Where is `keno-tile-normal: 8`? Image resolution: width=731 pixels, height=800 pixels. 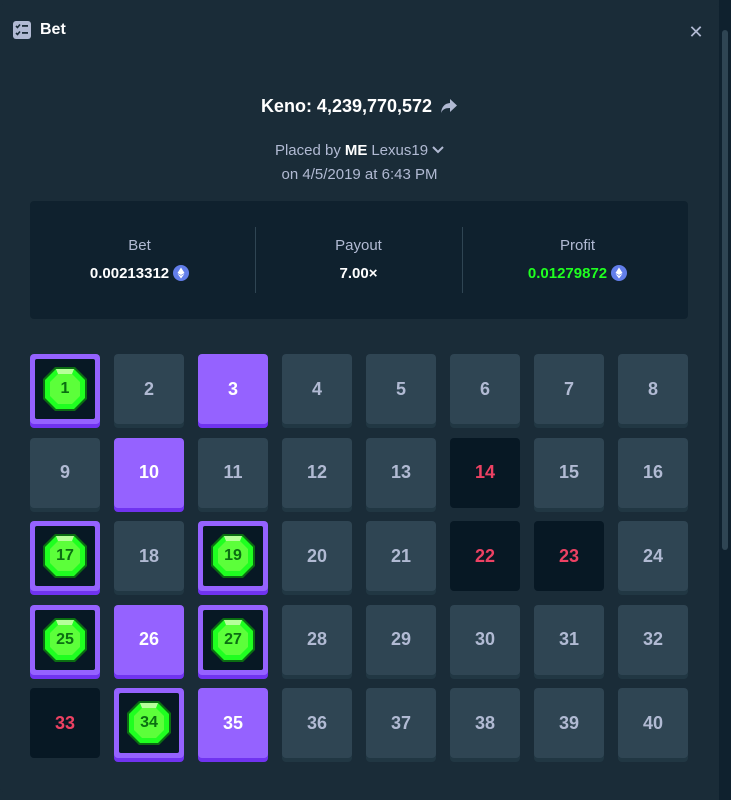
keno-tile-normal: 8 is located at coordinates (653, 389).